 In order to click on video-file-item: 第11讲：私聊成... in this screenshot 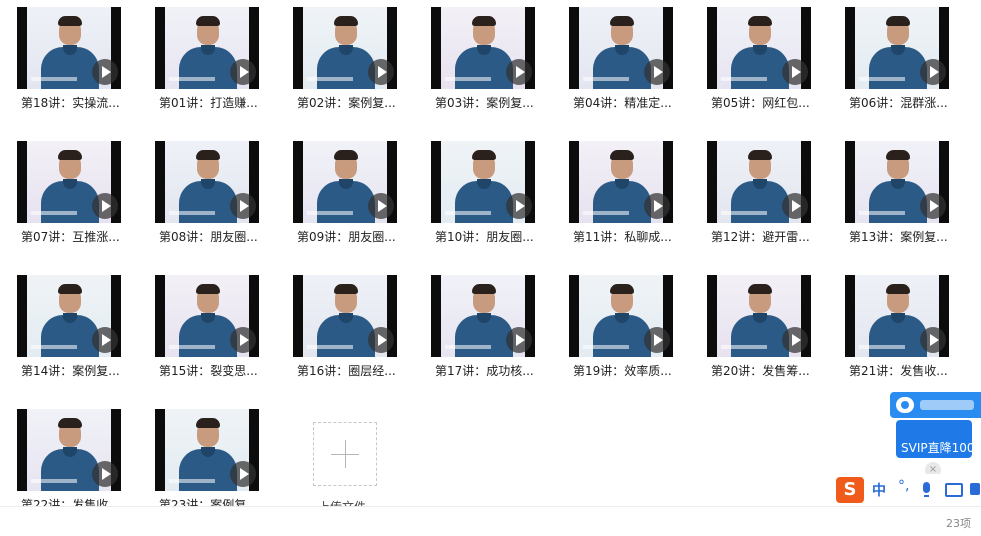, I will do `click(621, 204)`.